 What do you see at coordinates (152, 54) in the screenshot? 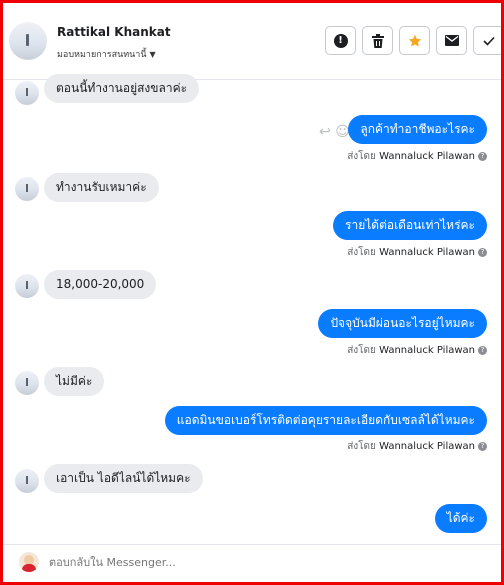
I see `caret-down-icon: ▼` at bounding box center [152, 54].